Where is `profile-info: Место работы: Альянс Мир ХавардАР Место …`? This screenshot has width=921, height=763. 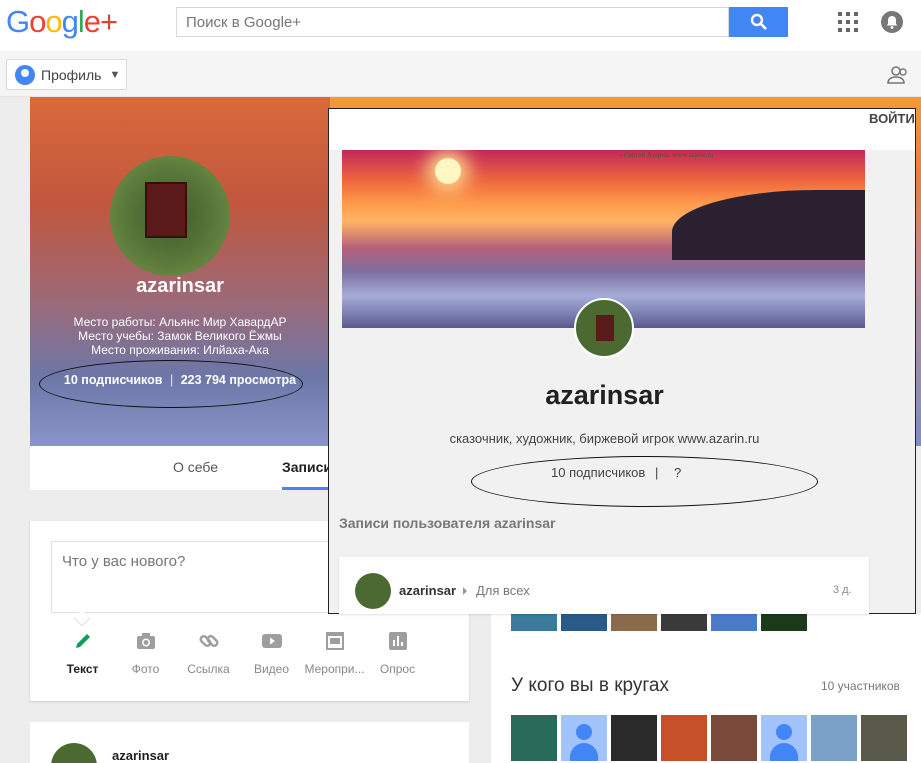
profile-info: Место работы: Альянс Мир ХавардАР Место … is located at coordinates (180, 336).